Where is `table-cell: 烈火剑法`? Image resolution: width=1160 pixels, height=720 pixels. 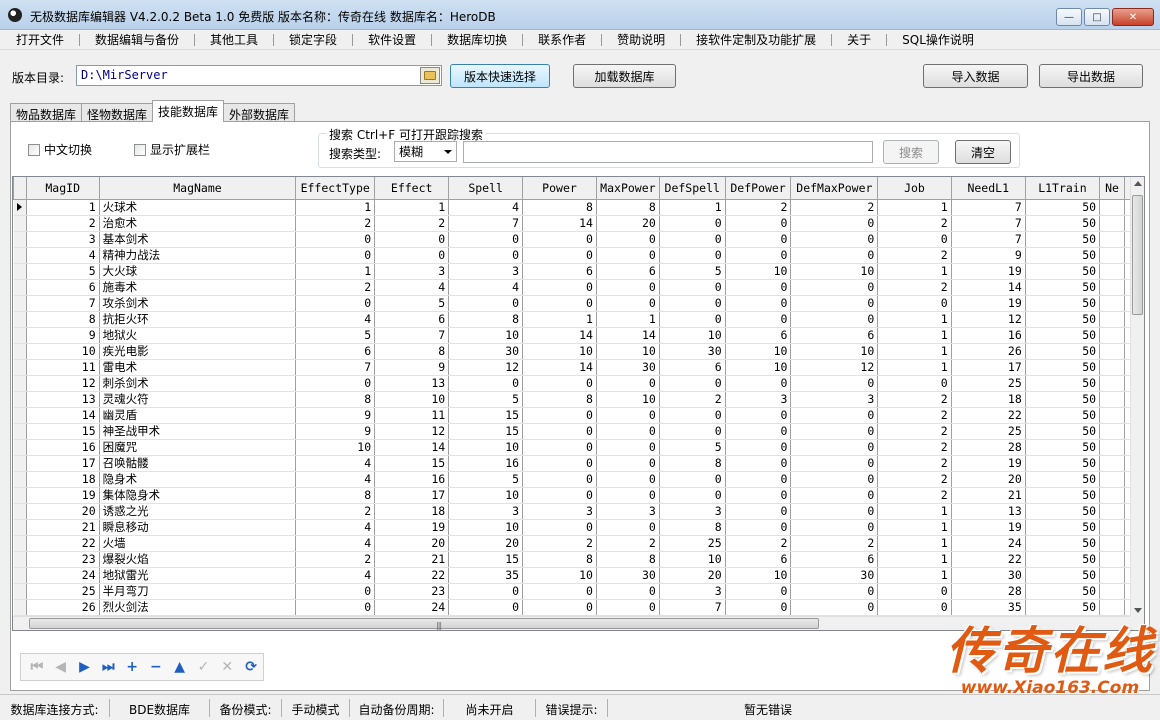 table-cell: 烈火剑法 is located at coordinates (198, 607).